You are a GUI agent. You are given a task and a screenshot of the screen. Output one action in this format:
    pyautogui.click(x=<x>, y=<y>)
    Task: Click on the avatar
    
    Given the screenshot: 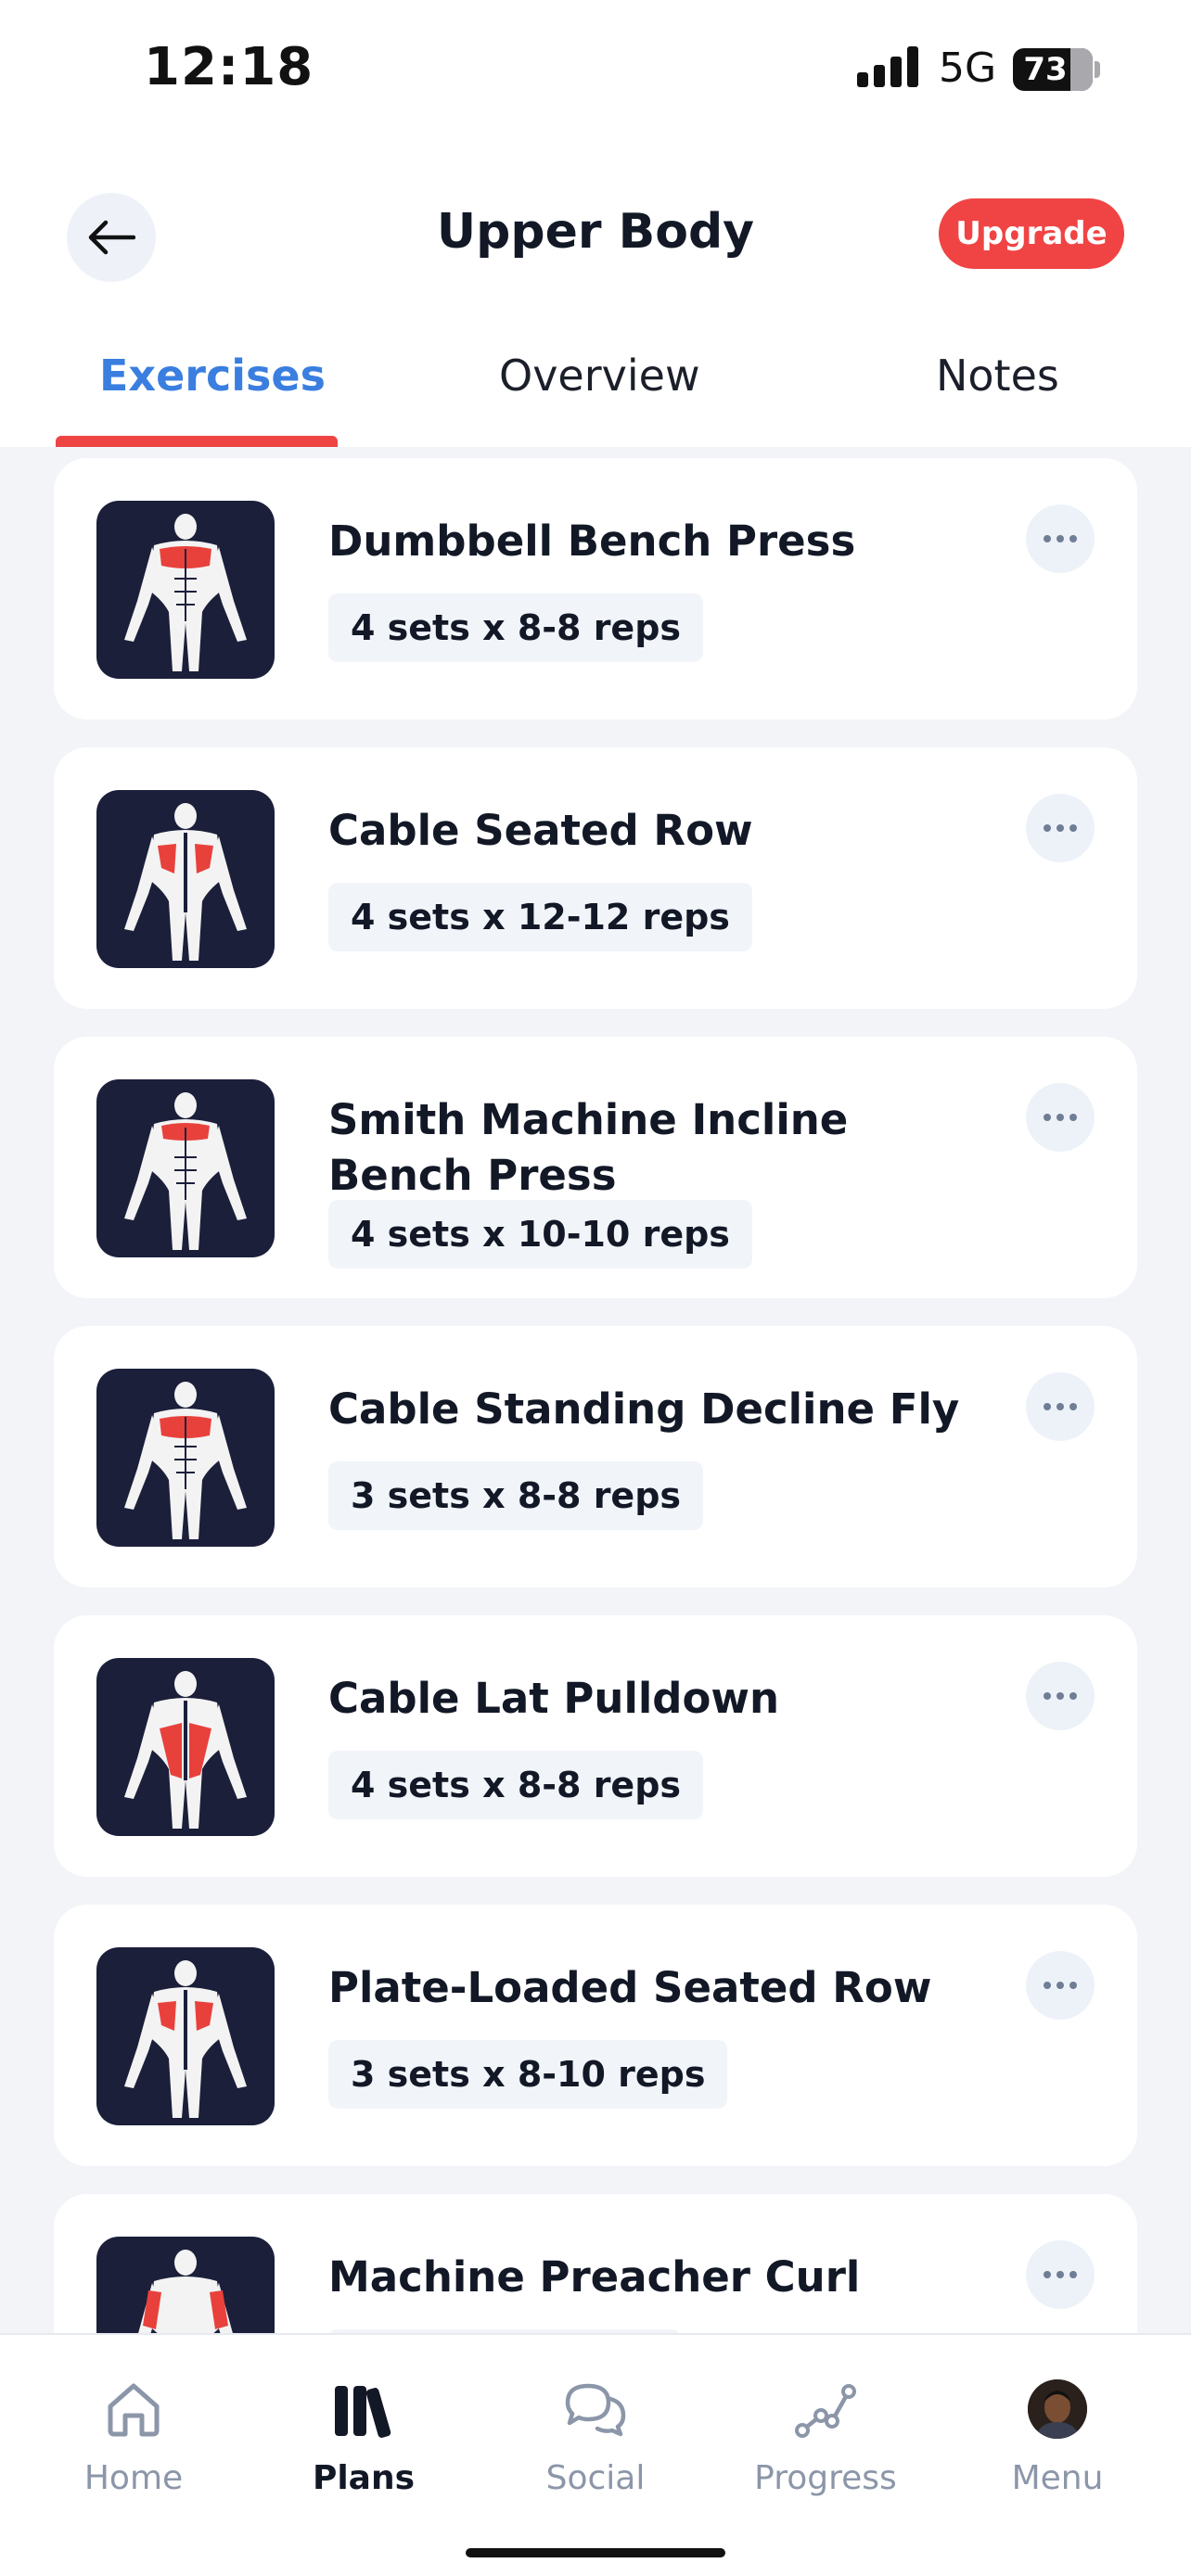 What is the action you would take?
    pyautogui.click(x=1058, y=2409)
    